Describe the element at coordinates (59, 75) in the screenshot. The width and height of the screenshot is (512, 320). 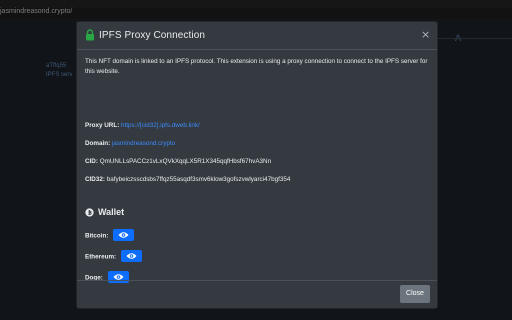
I see `background-text-line: IPFS serv` at that location.